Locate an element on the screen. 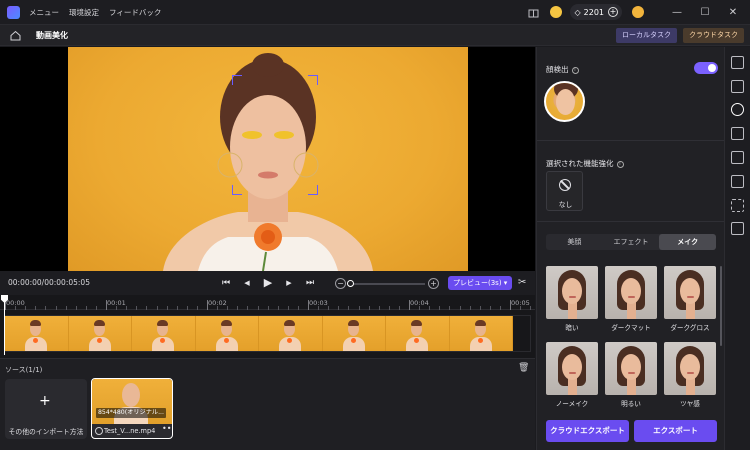 Image resolution: width=750 pixels, height=450 pixels. skip-start-button: ⏮ is located at coordinates (226, 283).